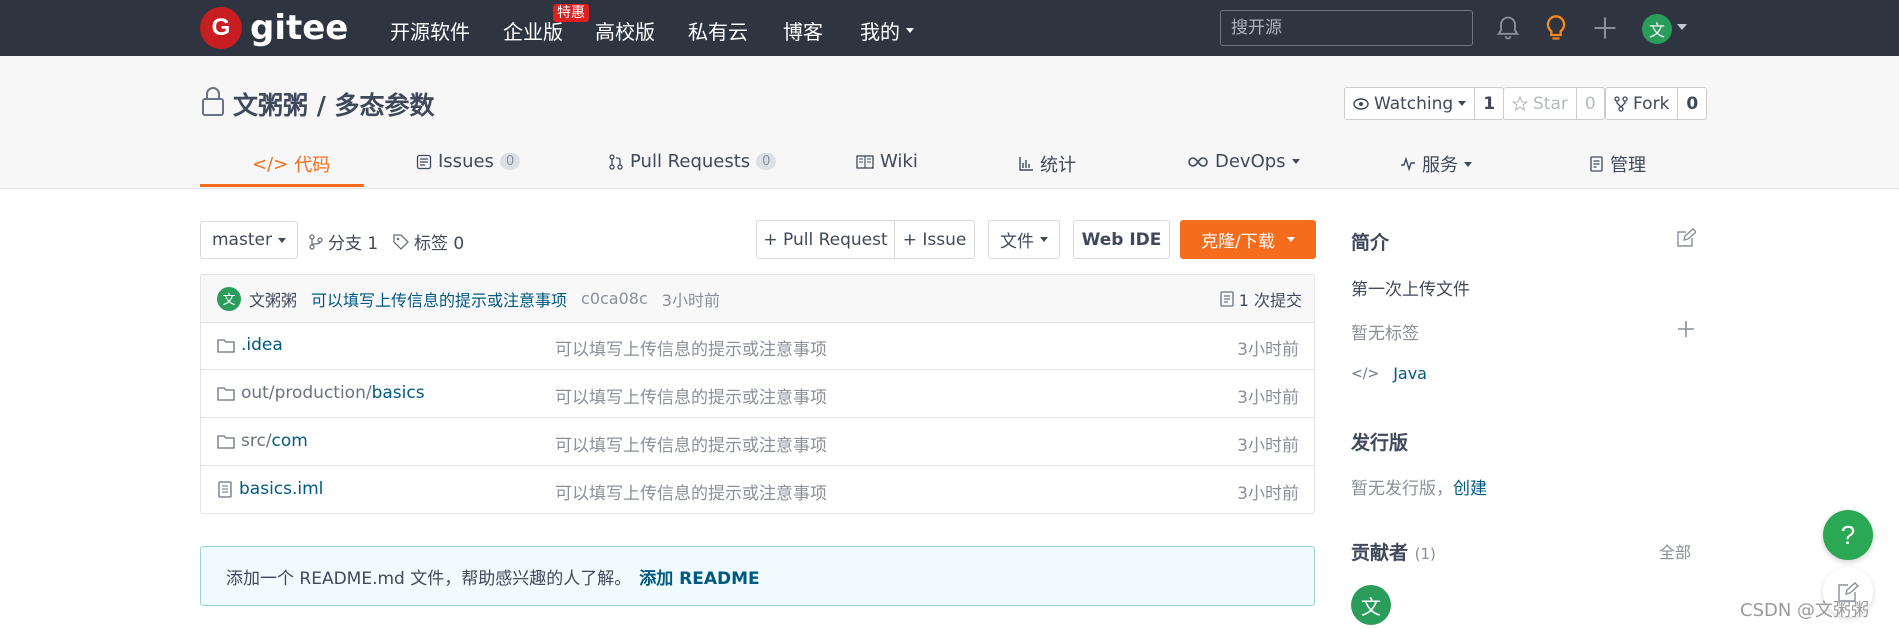 This screenshot has height=629, width=1899. I want to click on releases-heading: 发行版, so click(1380, 443).